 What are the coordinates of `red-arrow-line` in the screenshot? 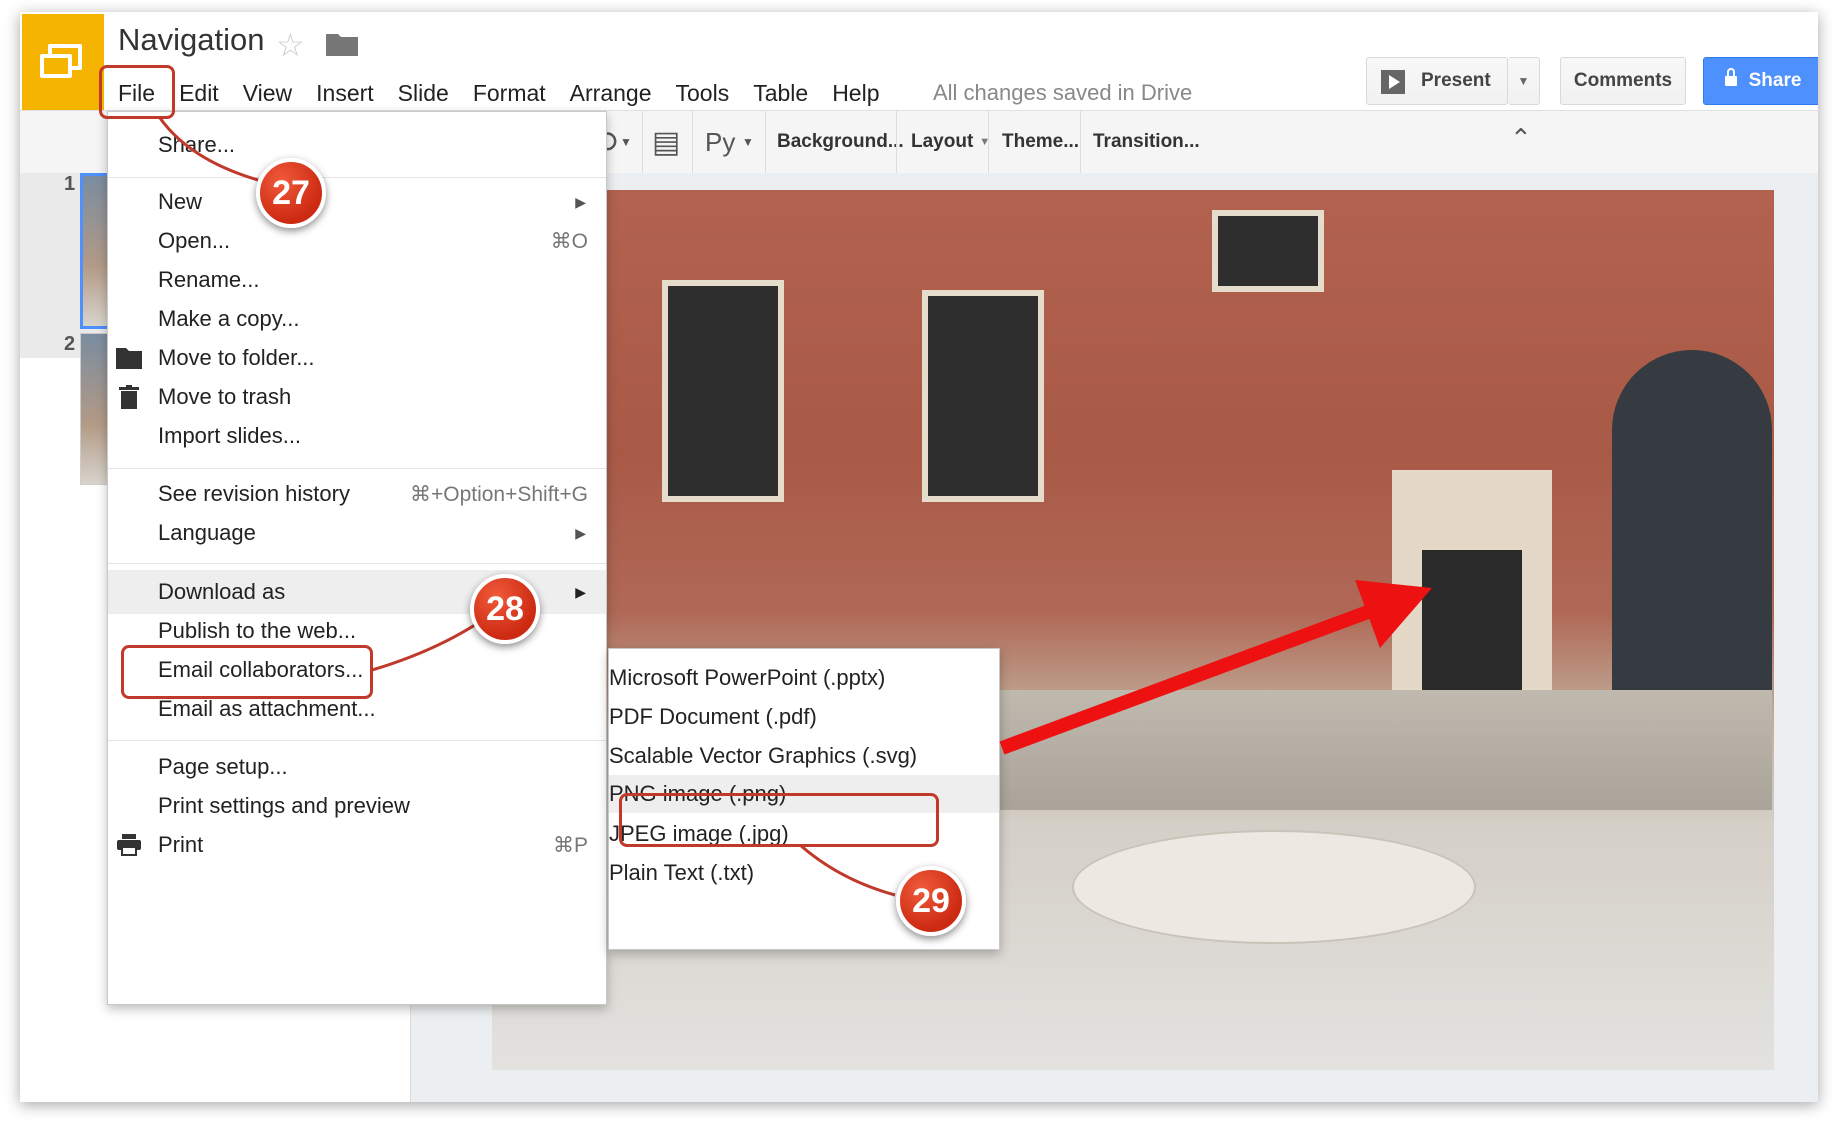 It's located at (1201, 674).